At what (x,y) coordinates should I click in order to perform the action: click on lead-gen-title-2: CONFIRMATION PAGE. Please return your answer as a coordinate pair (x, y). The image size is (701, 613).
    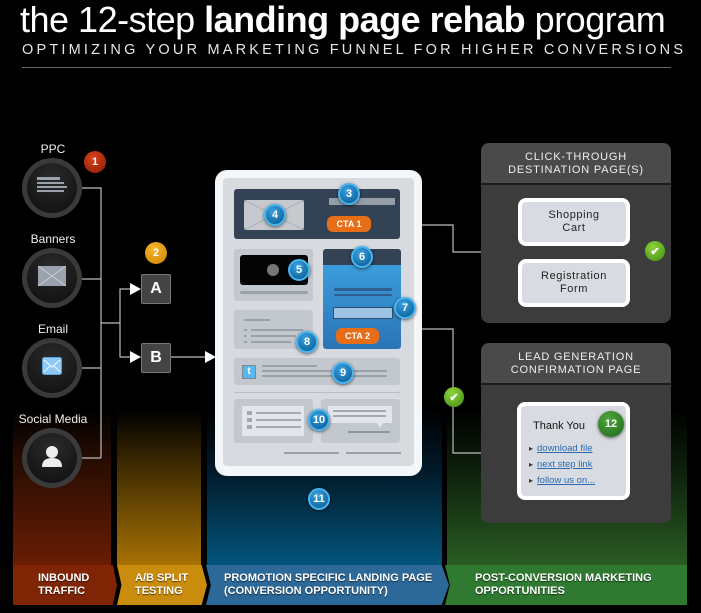
    Looking at the image, I should click on (576, 370).